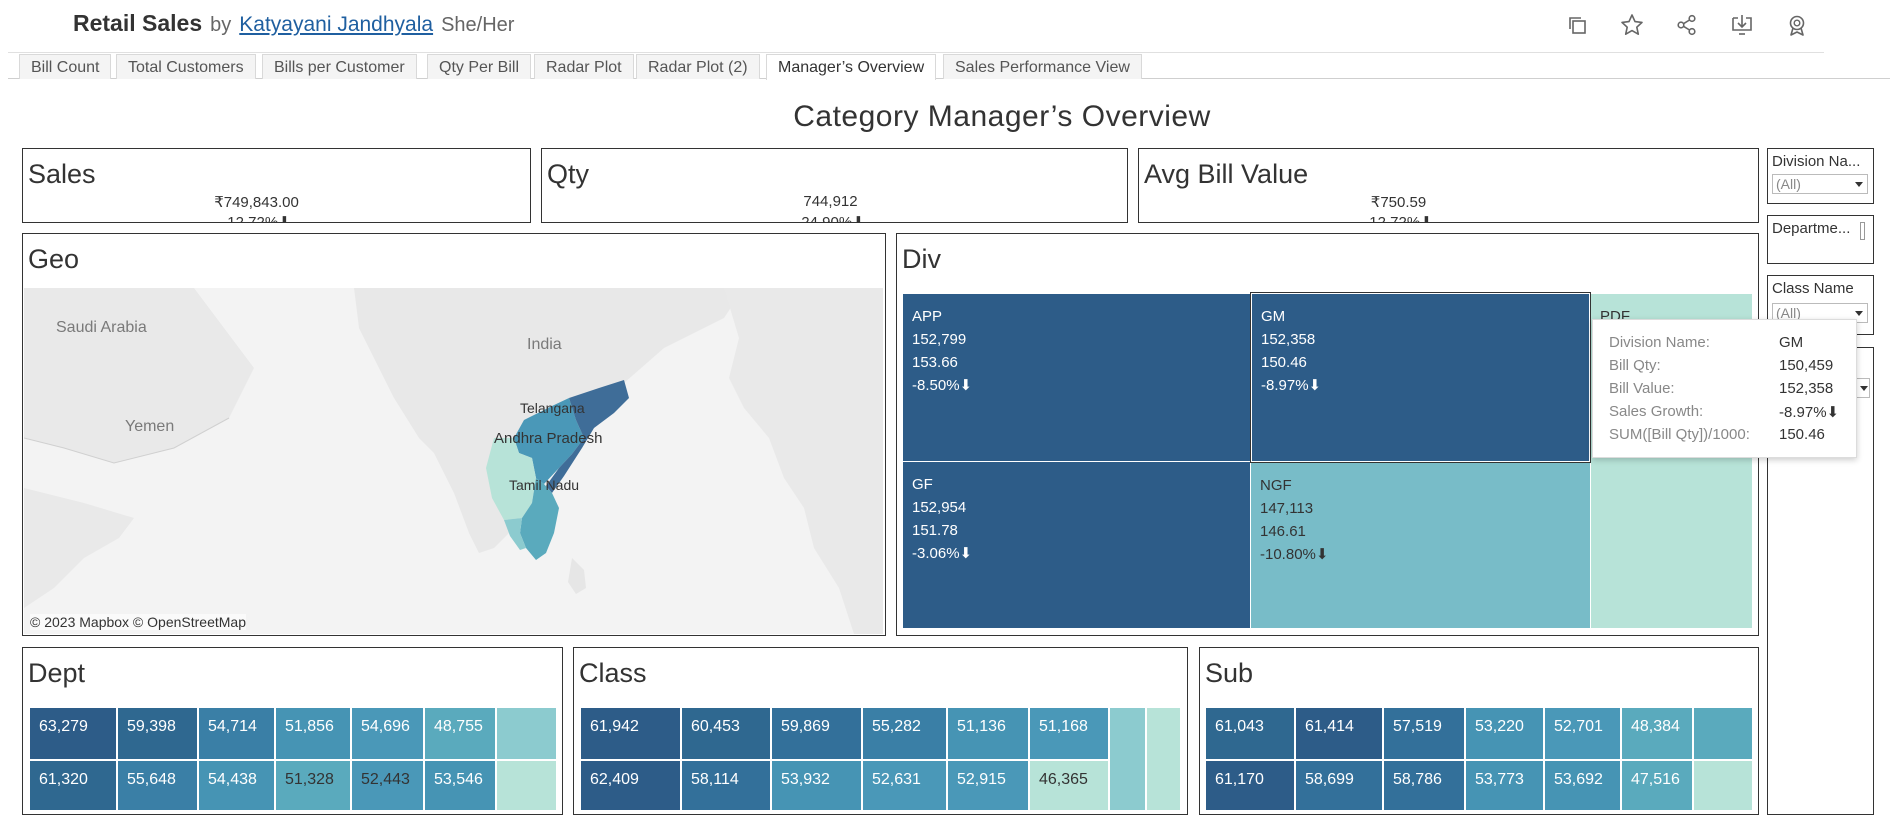 The image size is (1890, 825). Describe the element at coordinates (816, 733) in the screenshot. I see `class-cell: 59,869` at that location.